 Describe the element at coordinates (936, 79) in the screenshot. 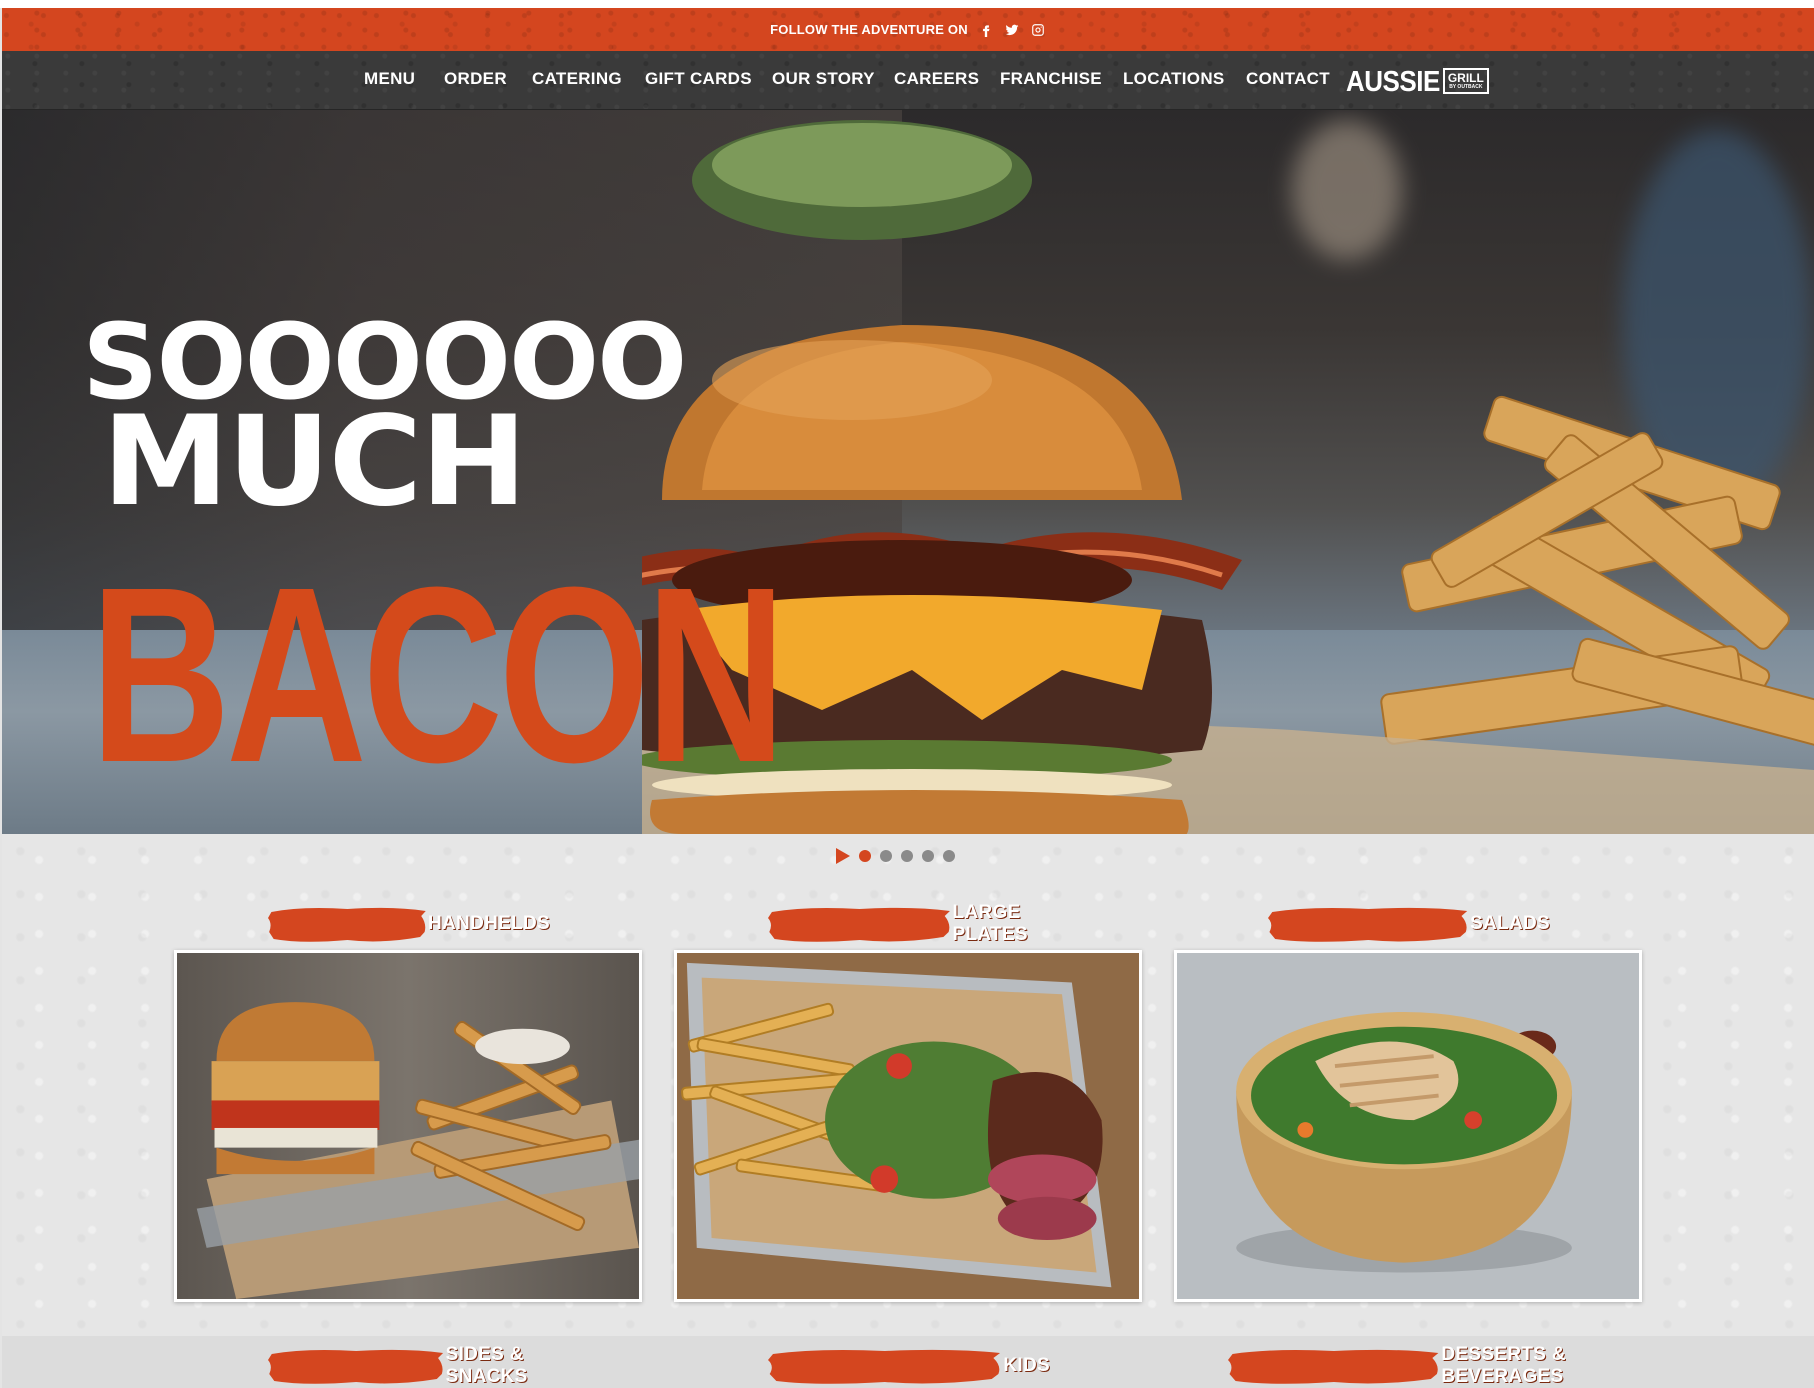

I see `nav-item-careers: CAREERS` at that location.